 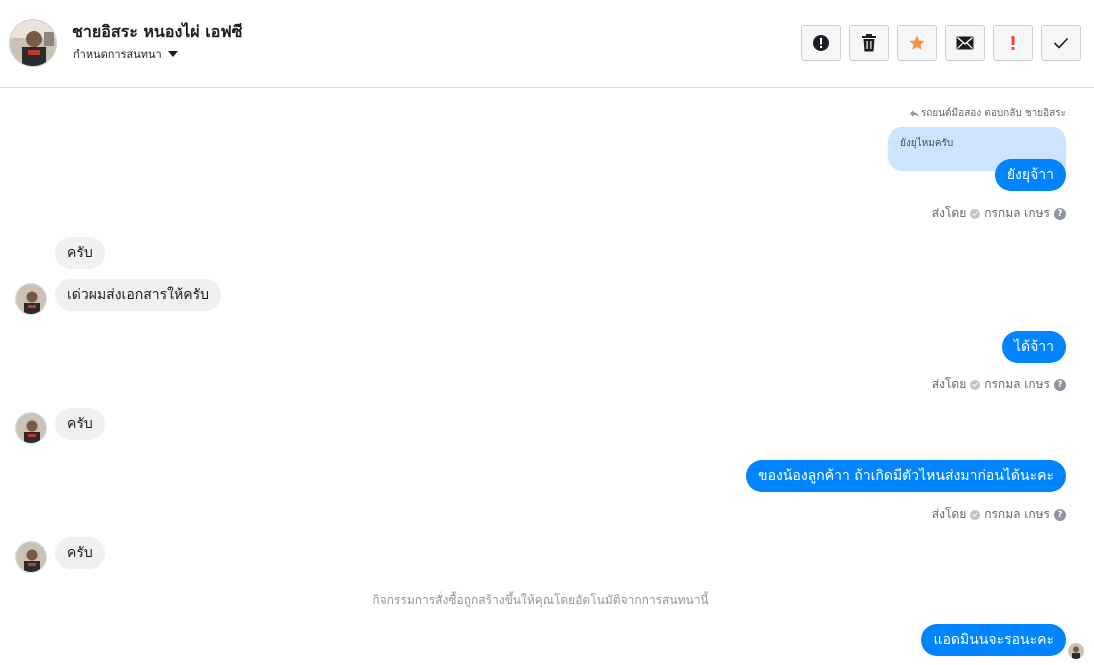 I want to click on message-row: ยังยุจ้าา, so click(x=1030, y=175).